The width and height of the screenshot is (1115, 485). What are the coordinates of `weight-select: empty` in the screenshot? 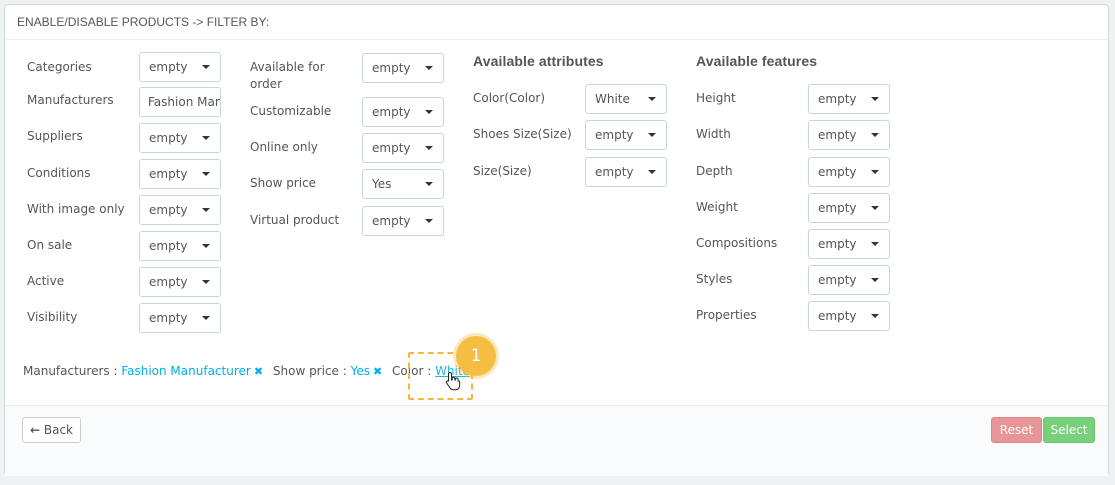 It's located at (849, 208).